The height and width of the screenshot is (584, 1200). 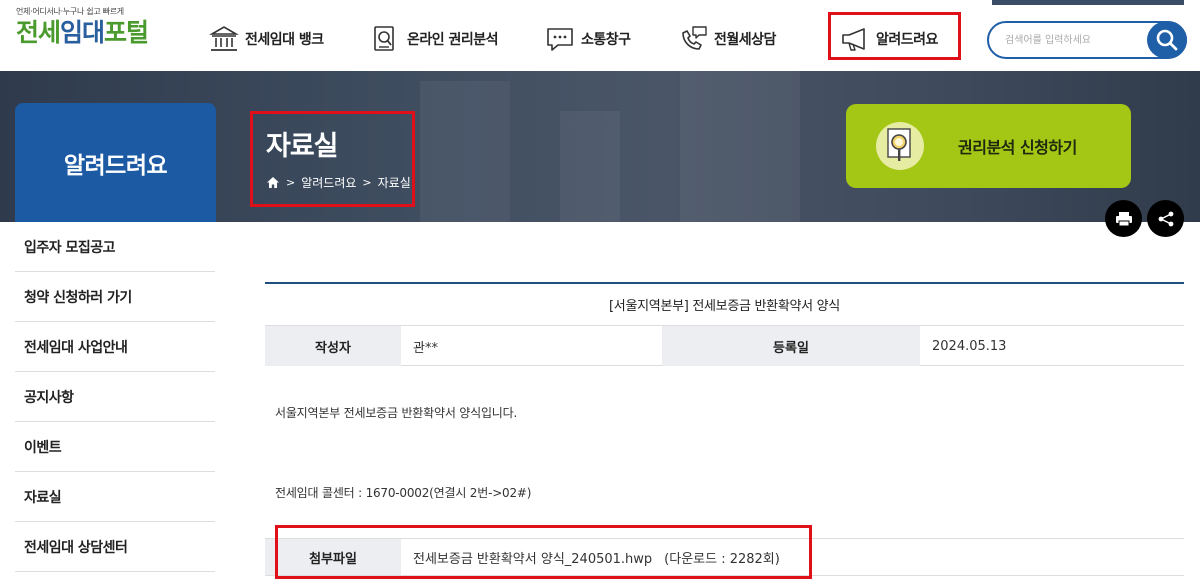 I want to click on site-logo: 언제·어디서나·누구나 쉽고 빠르게 전세임대포털, so click(x=86, y=27).